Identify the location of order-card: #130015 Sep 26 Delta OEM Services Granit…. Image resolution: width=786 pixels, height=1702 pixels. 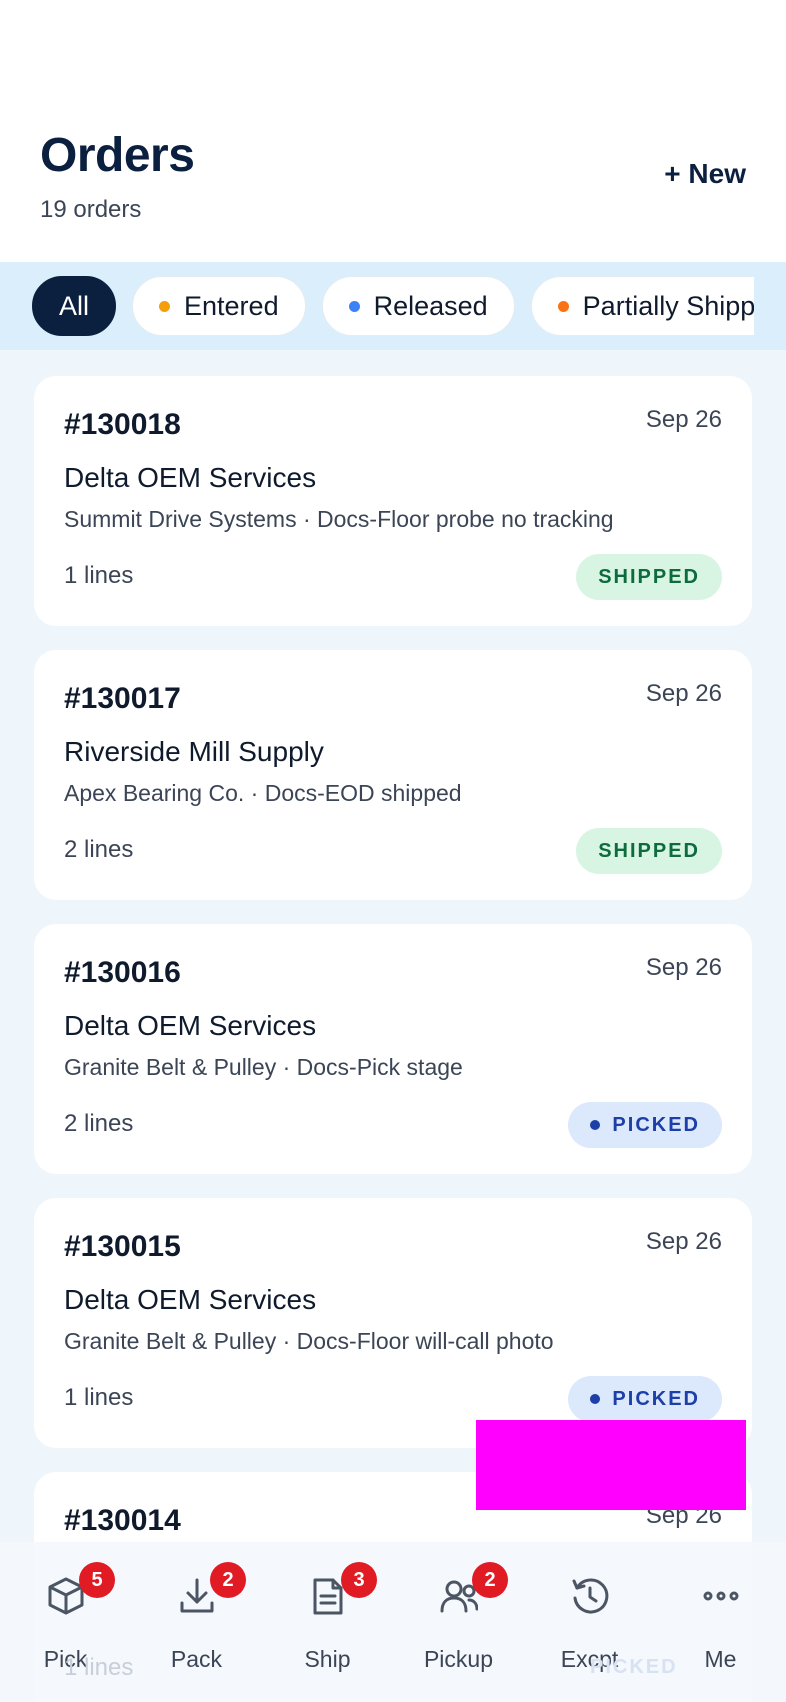
(393, 1323).